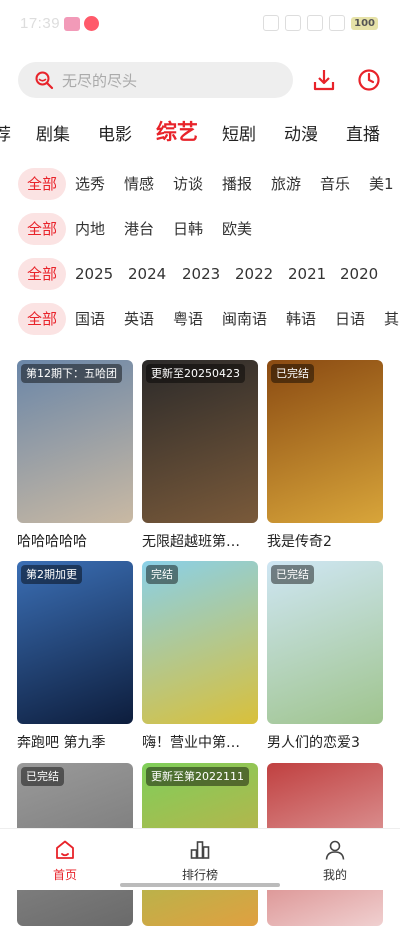 The height and width of the screenshot is (926, 400). I want to click on status-time: 17:39, so click(40, 23).